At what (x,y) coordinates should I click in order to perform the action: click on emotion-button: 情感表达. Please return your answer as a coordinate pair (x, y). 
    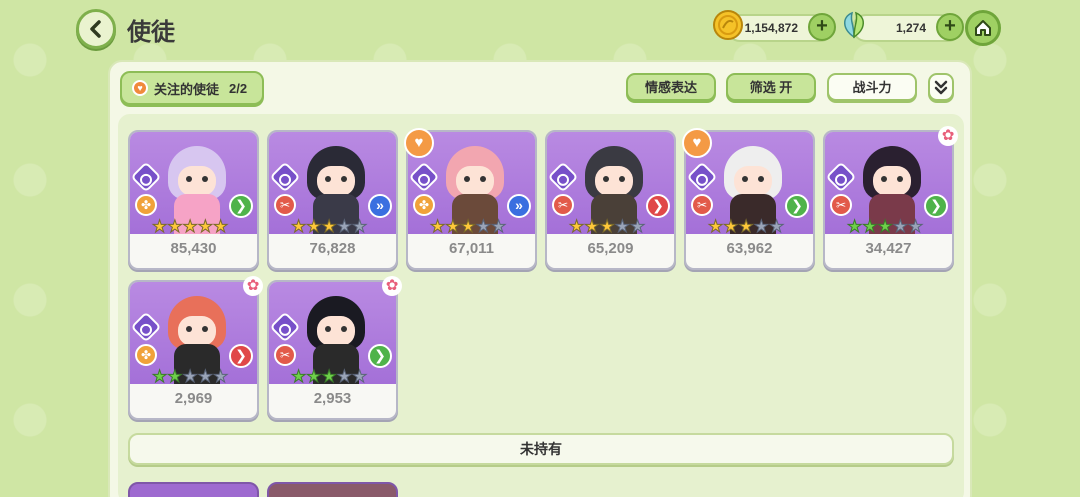
    Looking at the image, I should click on (671, 87).